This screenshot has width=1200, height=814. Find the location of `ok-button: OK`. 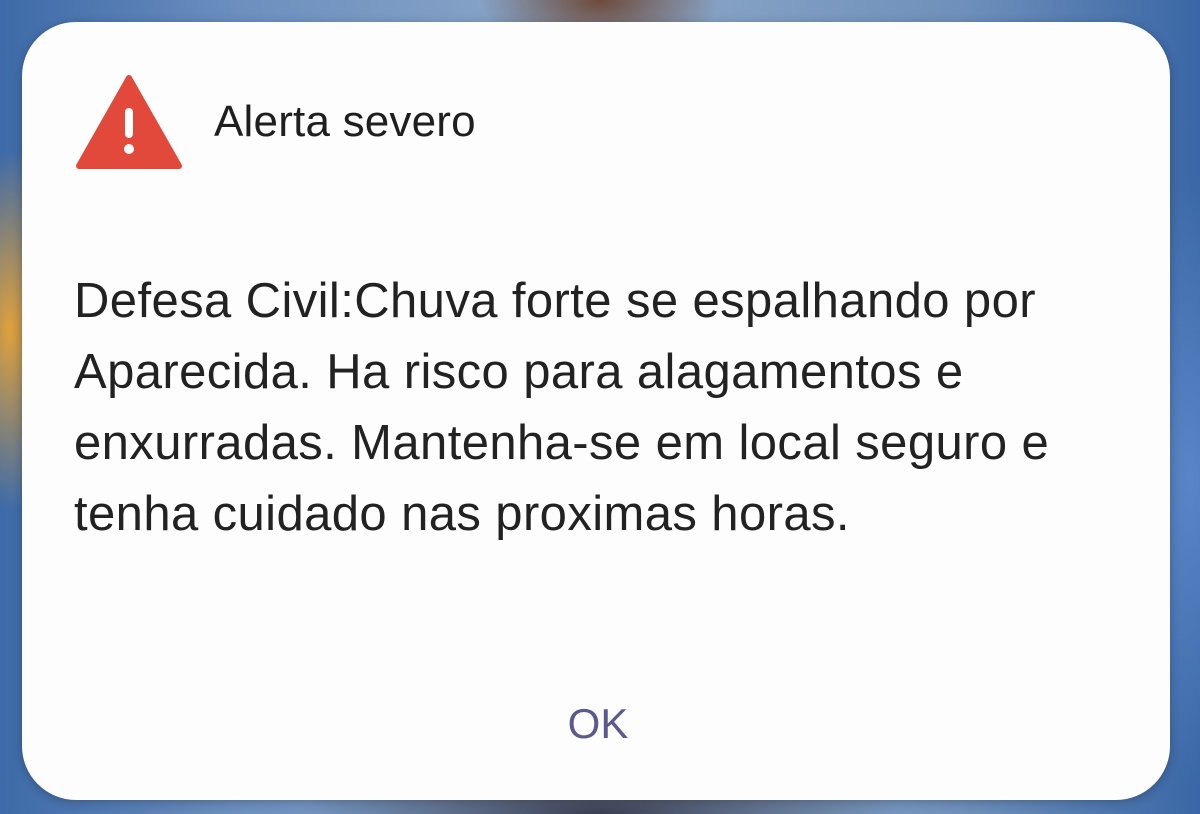

ok-button: OK is located at coordinates (598, 724).